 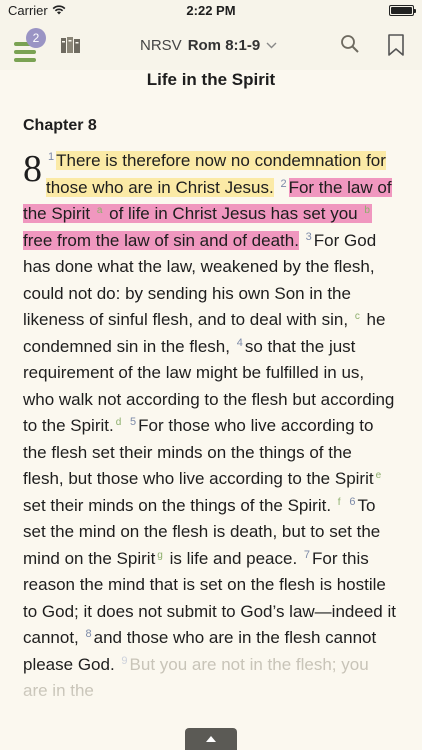 What do you see at coordinates (59, 10) in the screenshot?
I see `wifi-icon` at bounding box center [59, 10].